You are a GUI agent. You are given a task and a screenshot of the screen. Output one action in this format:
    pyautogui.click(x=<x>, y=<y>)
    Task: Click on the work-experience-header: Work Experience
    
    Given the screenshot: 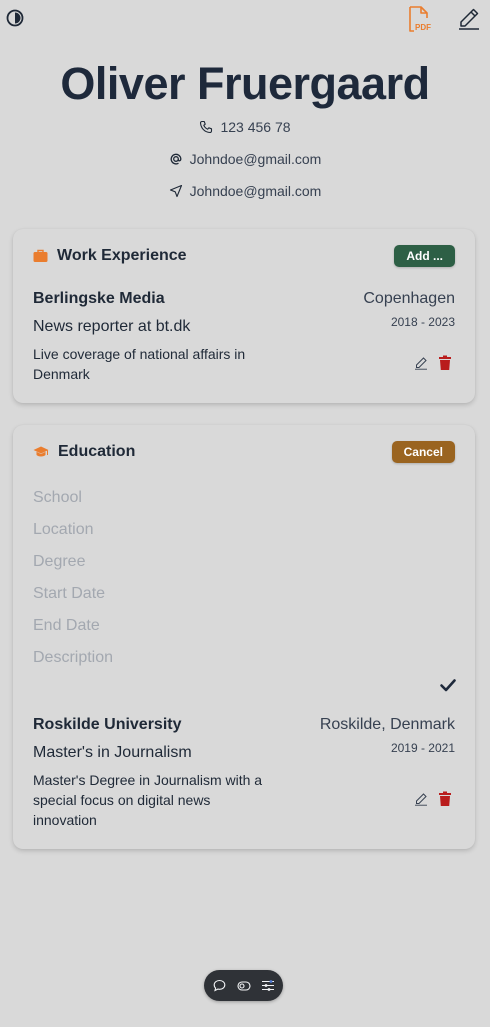 What is the action you would take?
    pyautogui.click(x=110, y=256)
    